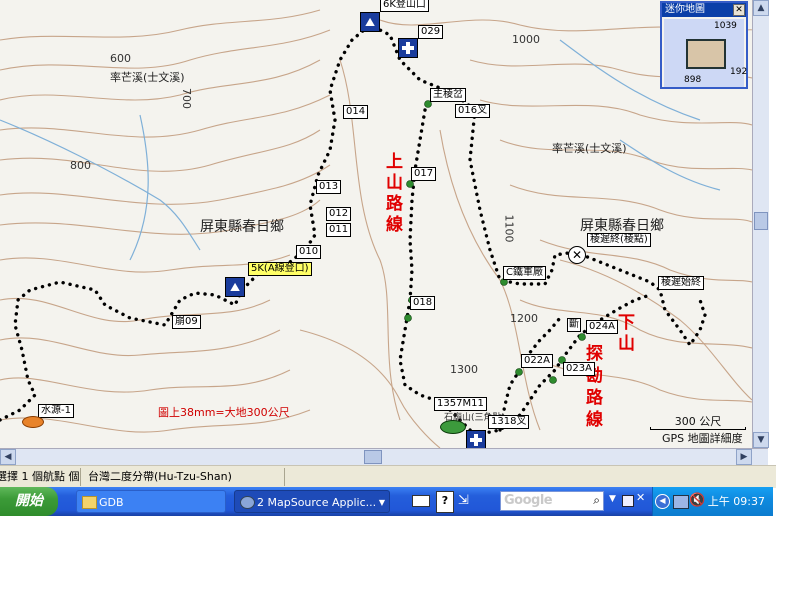 This screenshot has width=800, height=600. Describe the element at coordinates (697, 500) in the screenshot. I see `volume-icon: 🔇` at that location.